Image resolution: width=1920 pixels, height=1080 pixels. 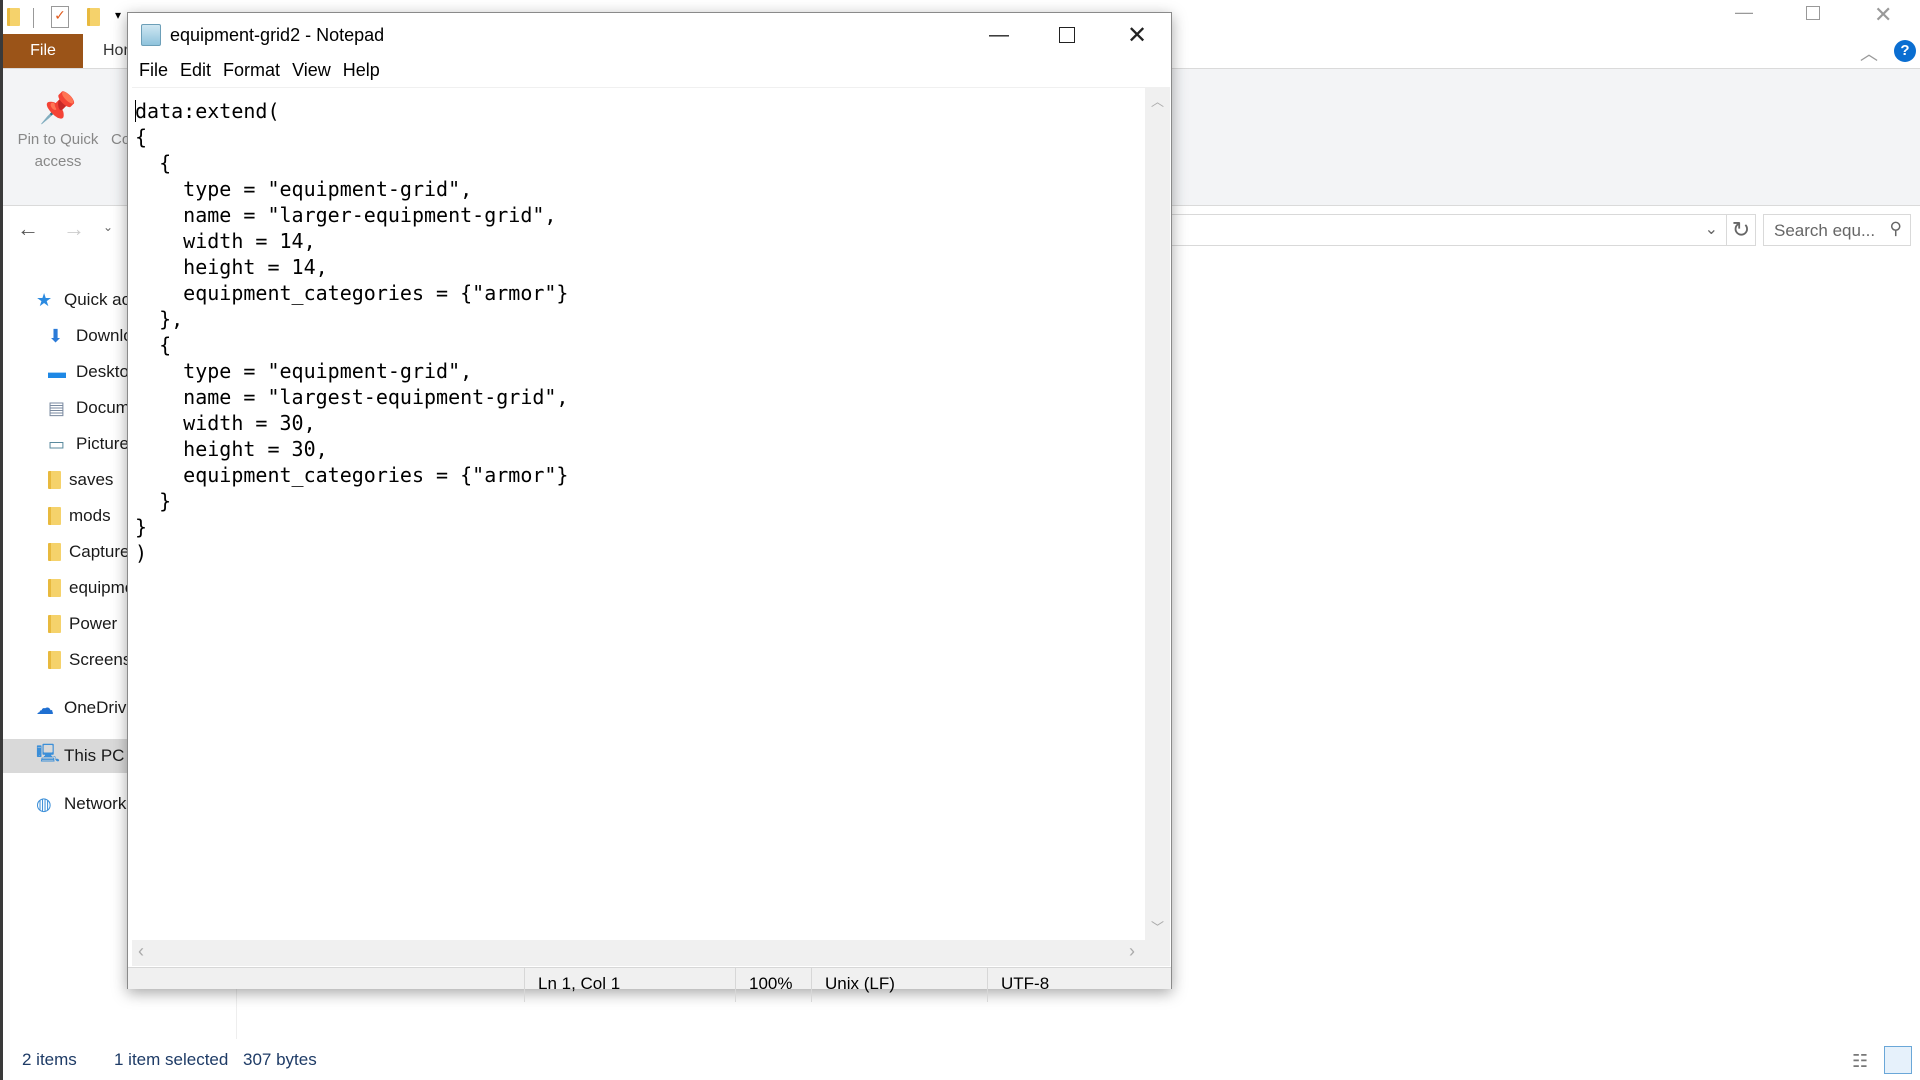 What do you see at coordinates (91, 479) in the screenshot?
I see `nav-item-label: saves` at bounding box center [91, 479].